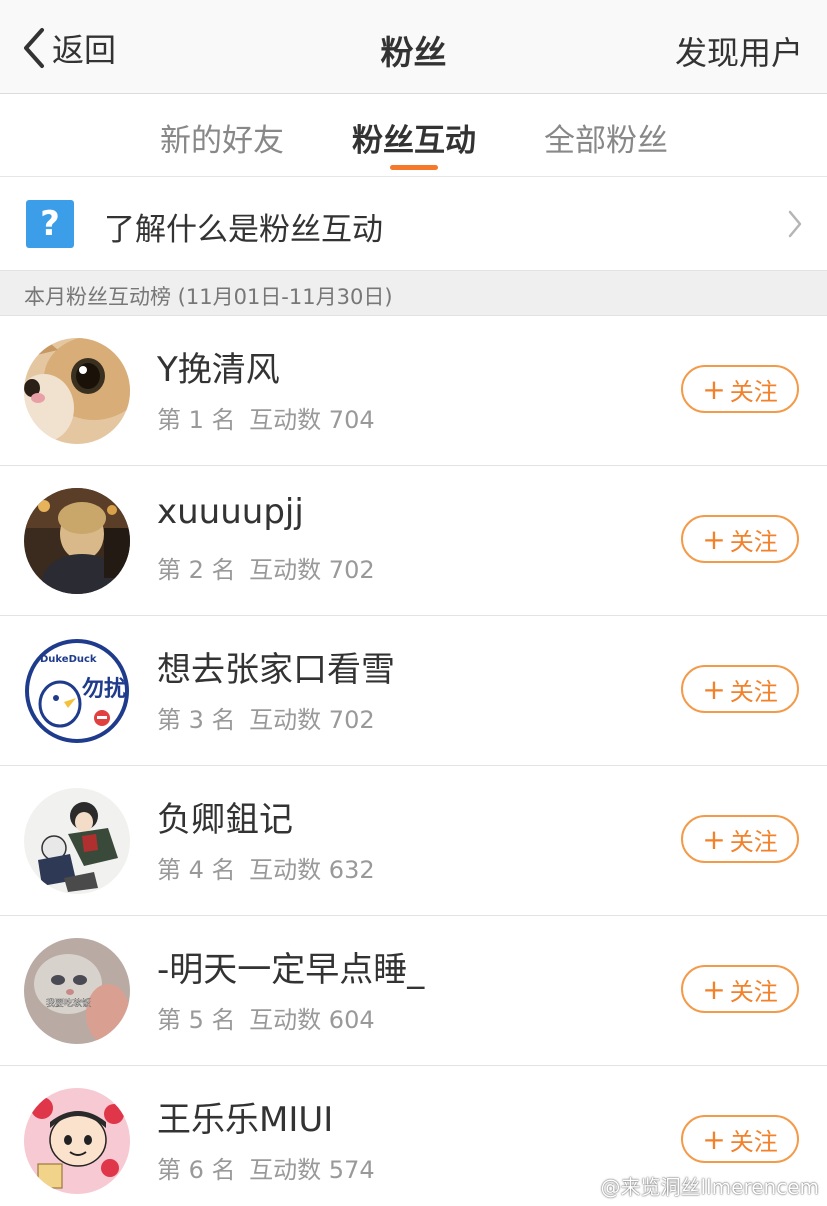 Image resolution: width=827 pixels, height=1206 pixels. I want to click on fan-name: -明天一定早点睡_, so click(290, 966).